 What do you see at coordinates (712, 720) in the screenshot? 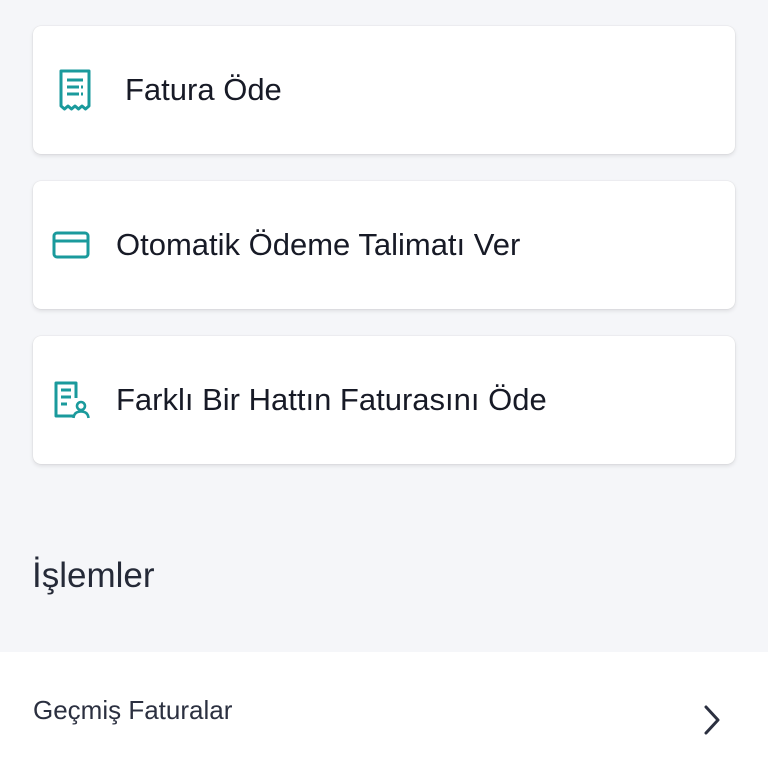
I see `chevron-right-icon` at bounding box center [712, 720].